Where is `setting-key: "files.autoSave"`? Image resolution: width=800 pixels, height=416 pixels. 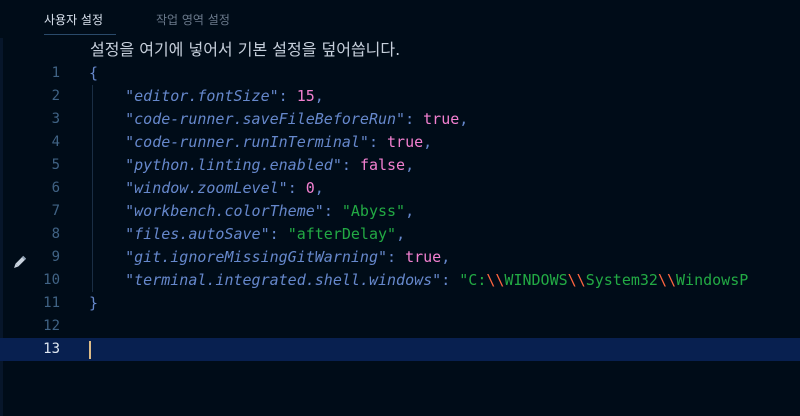 setting-key: "files.autoSave" is located at coordinates (197, 234).